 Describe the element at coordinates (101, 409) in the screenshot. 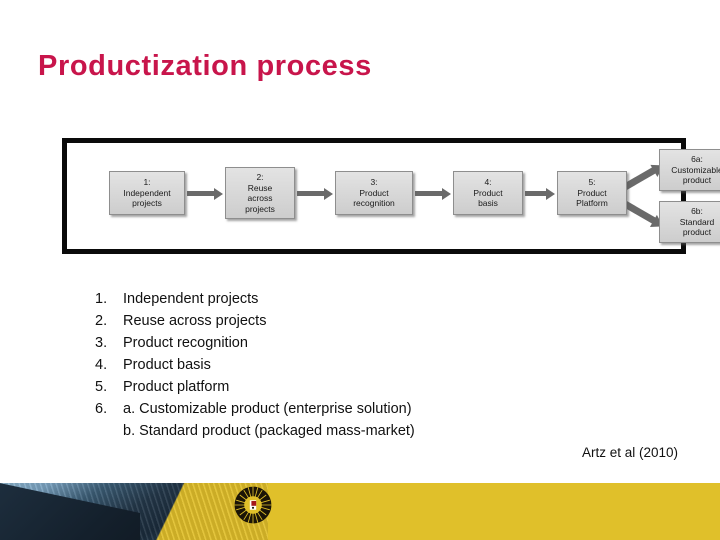

I see `list-item-number: 6.` at that location.